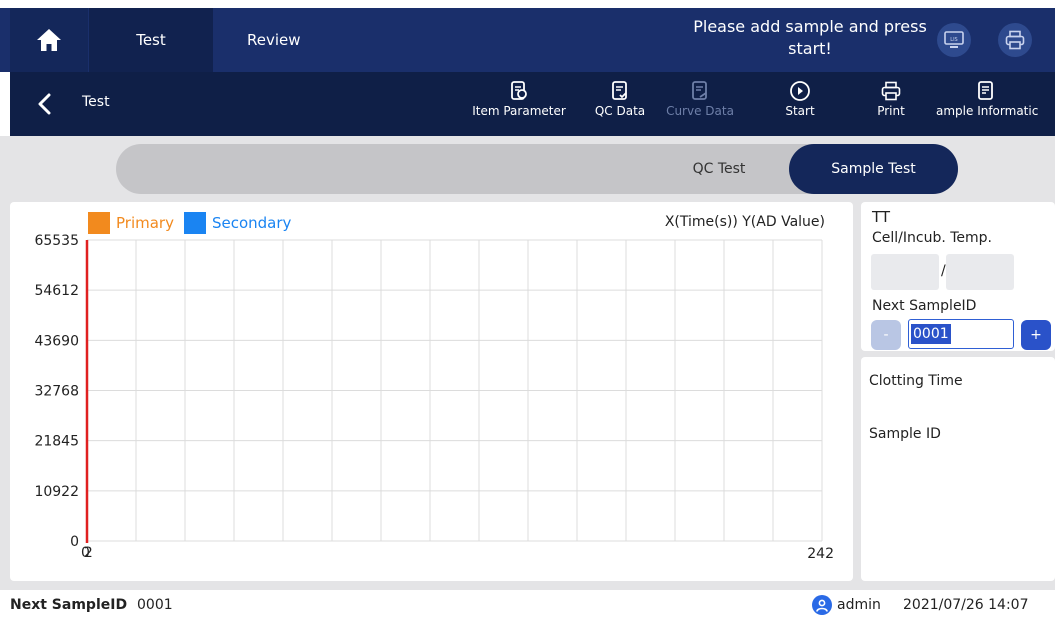 This screenshot has height=621, width=1055. What do you see at coordinates (958, 469) in the screenshot?
I see `result-panel: Clotting Time Sample ID` at bounding box center [958, 469].